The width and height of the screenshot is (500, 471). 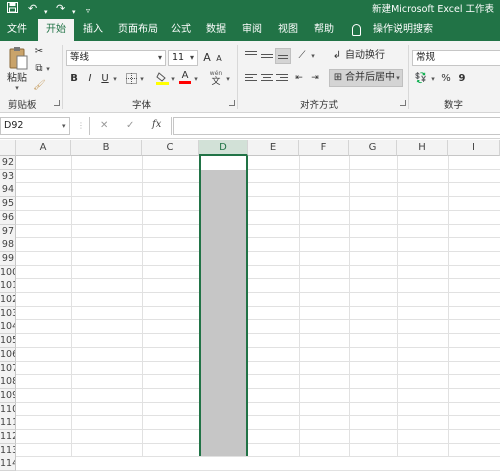 What do you see at coordinates (8, 409) in the screenshot?
I see `row-header: 110` at bounding box center [8, 409].